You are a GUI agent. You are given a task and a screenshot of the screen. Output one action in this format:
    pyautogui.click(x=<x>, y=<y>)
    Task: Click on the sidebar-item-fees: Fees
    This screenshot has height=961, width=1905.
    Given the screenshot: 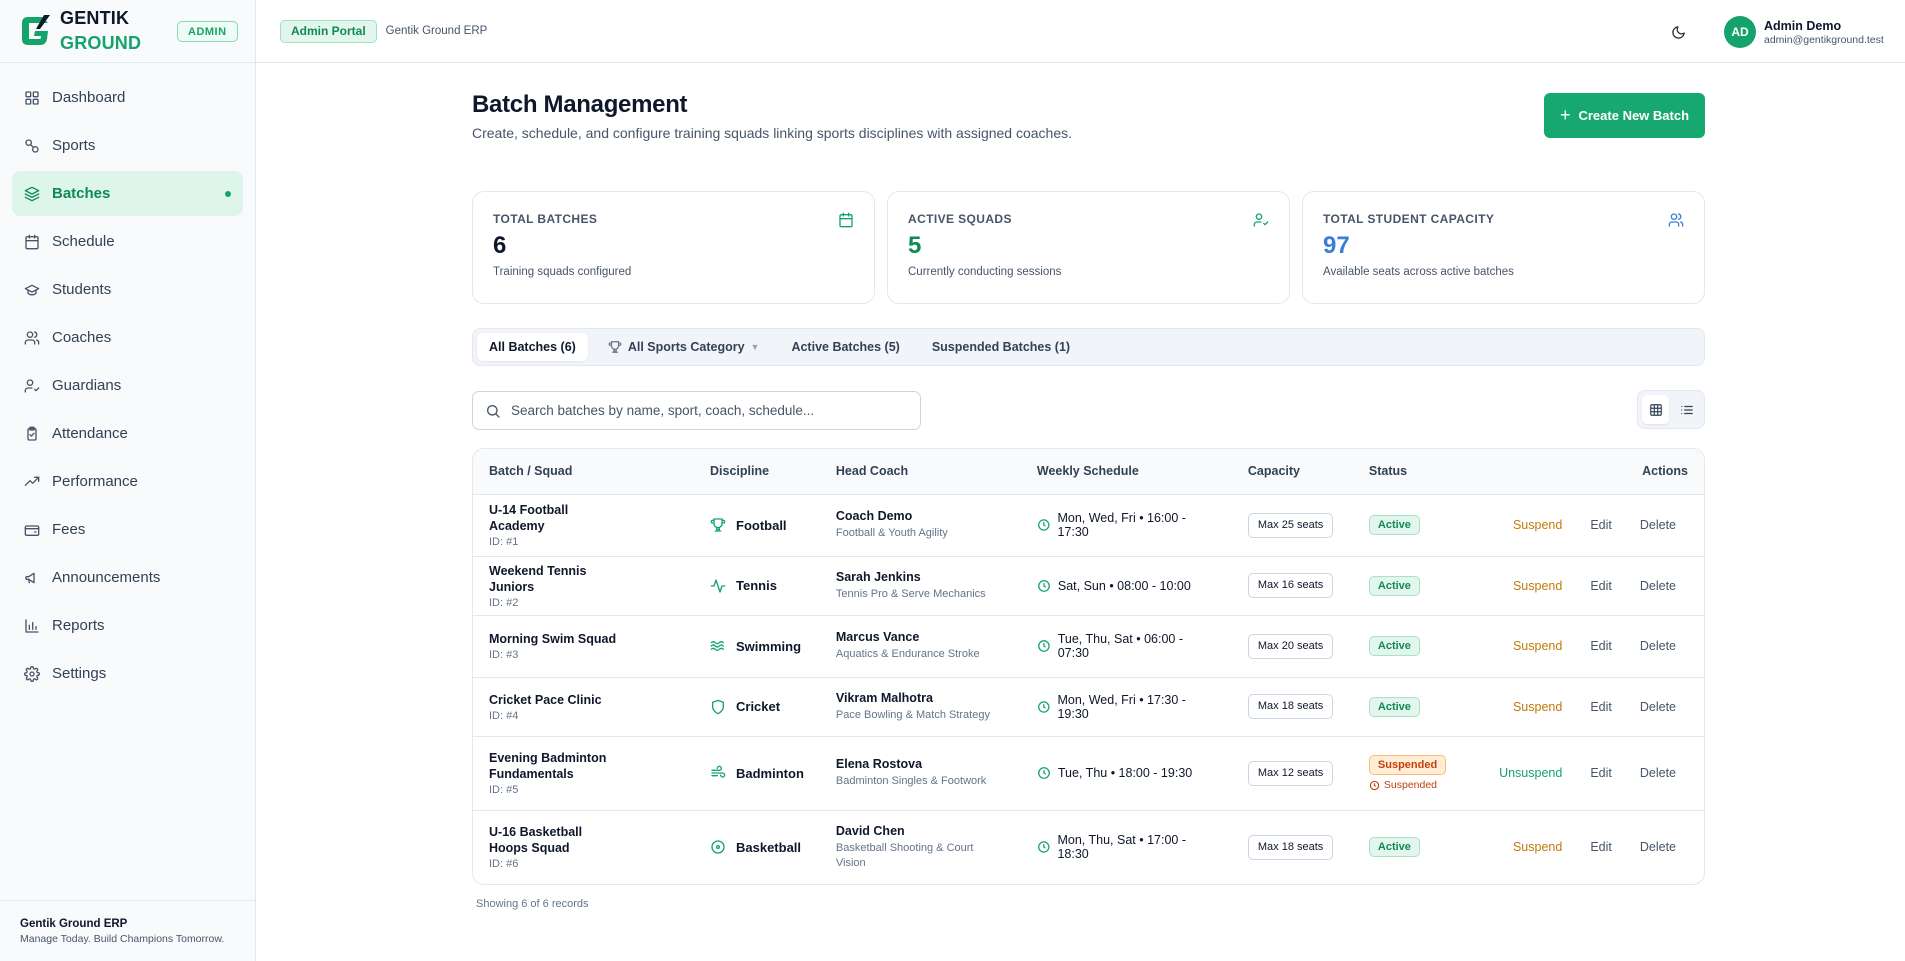 What is the action you would take?
    pyautogui.click(x=127, y=529)
    